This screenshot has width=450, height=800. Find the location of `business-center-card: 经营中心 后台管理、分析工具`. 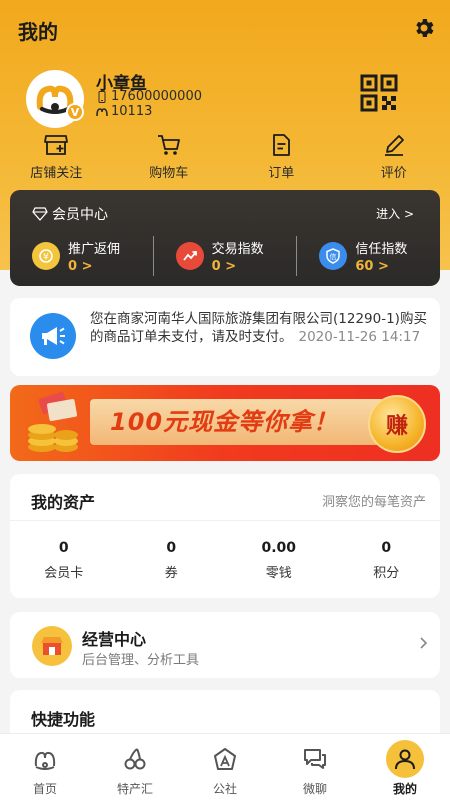

business-center-card: 经营中心 后台管理、分析工具 is located at coordinates (225, 645).